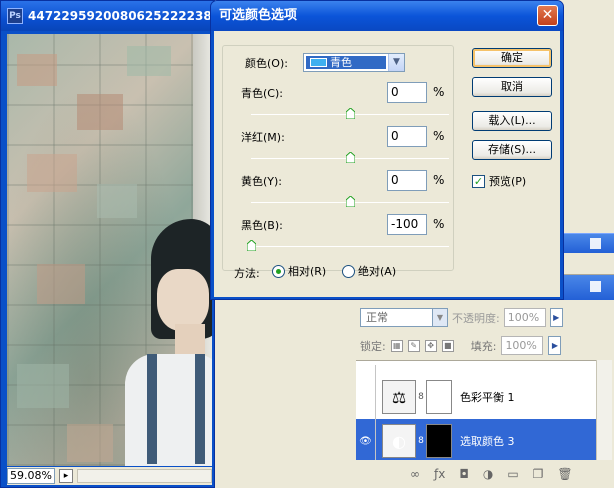  What do you see at coordinates (407, 224) in the screenshot?
I see `black-value-field: -100` at bounding box center [407, 224].